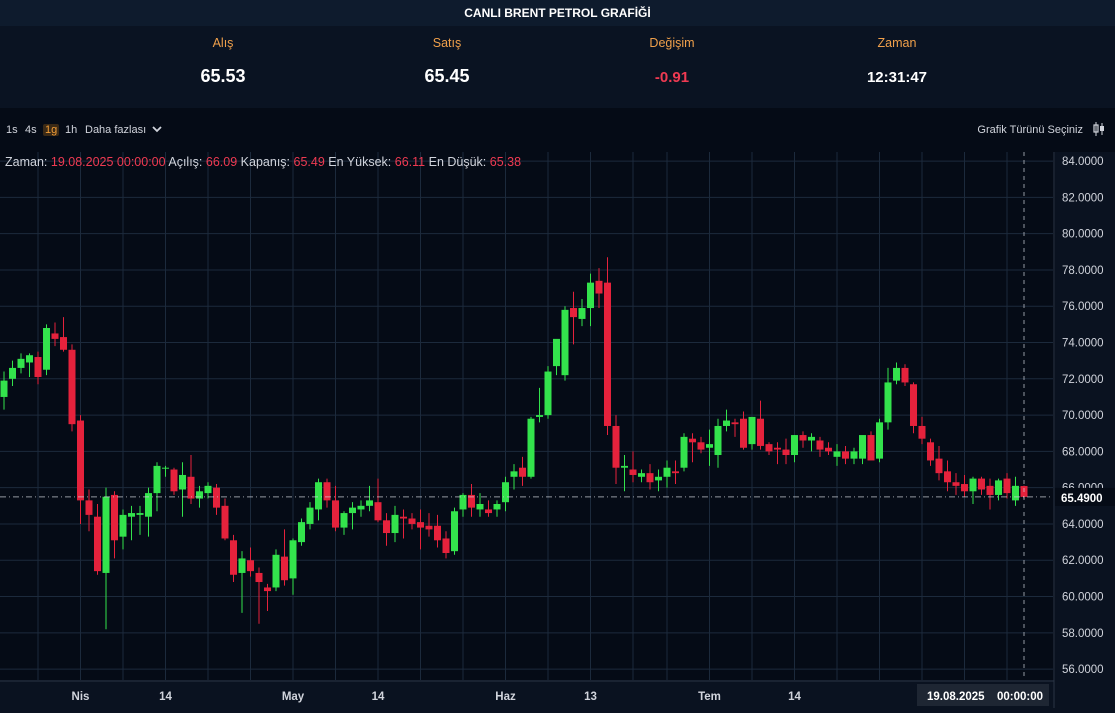 This screenshot has height=713, width=1115. I want to click on crosshair-date-label: 19.08.2025, so click(956, 697).